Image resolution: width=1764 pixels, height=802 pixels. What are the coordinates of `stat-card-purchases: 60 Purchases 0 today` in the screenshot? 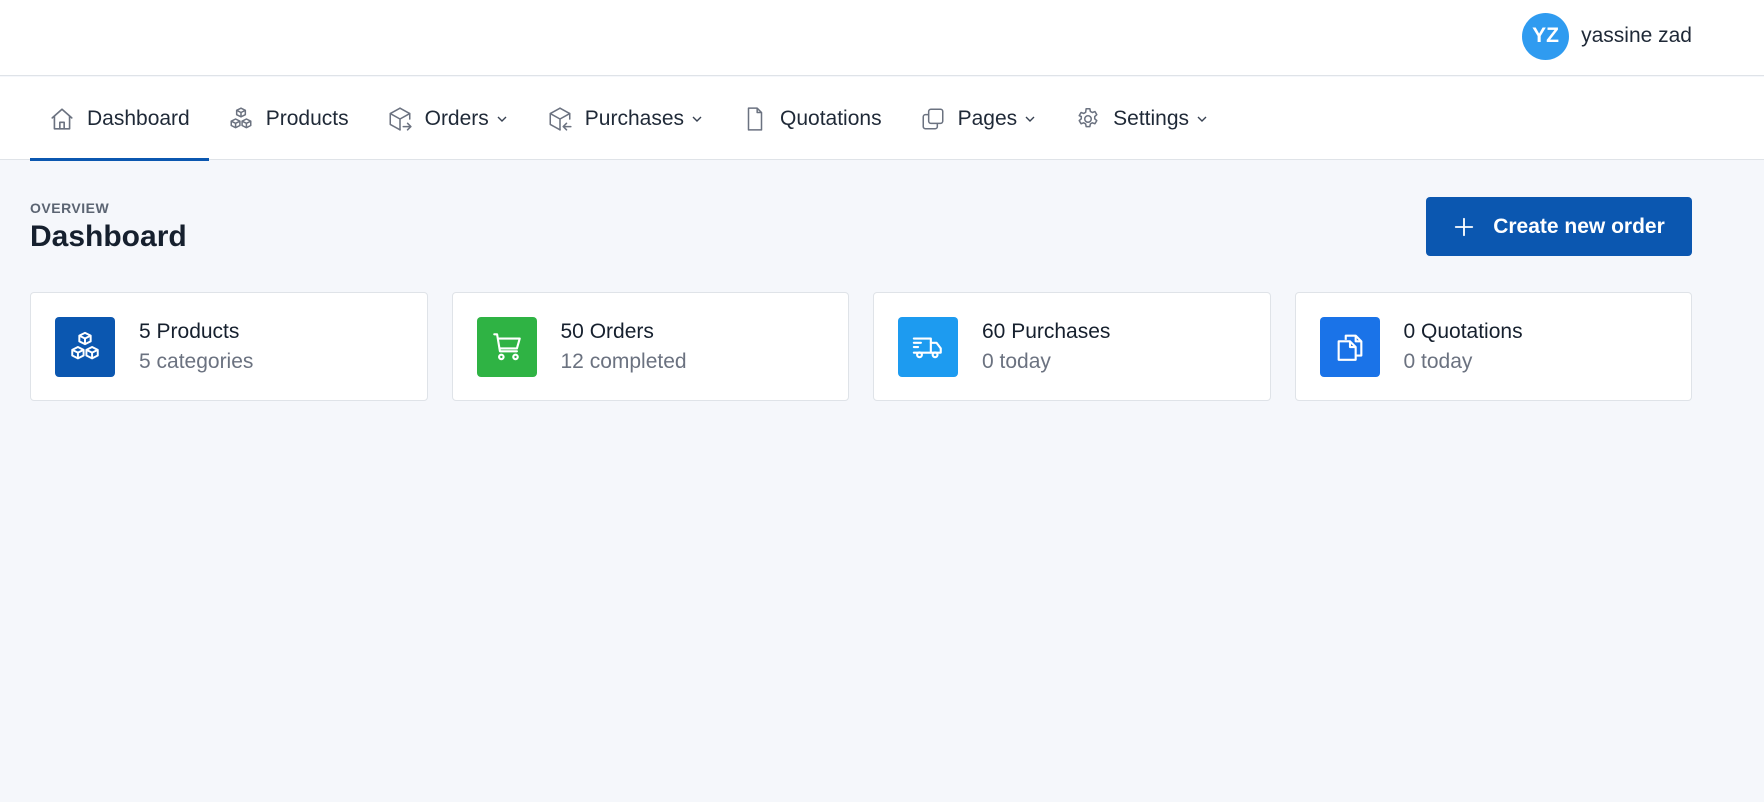 It's located at (1072, 346).